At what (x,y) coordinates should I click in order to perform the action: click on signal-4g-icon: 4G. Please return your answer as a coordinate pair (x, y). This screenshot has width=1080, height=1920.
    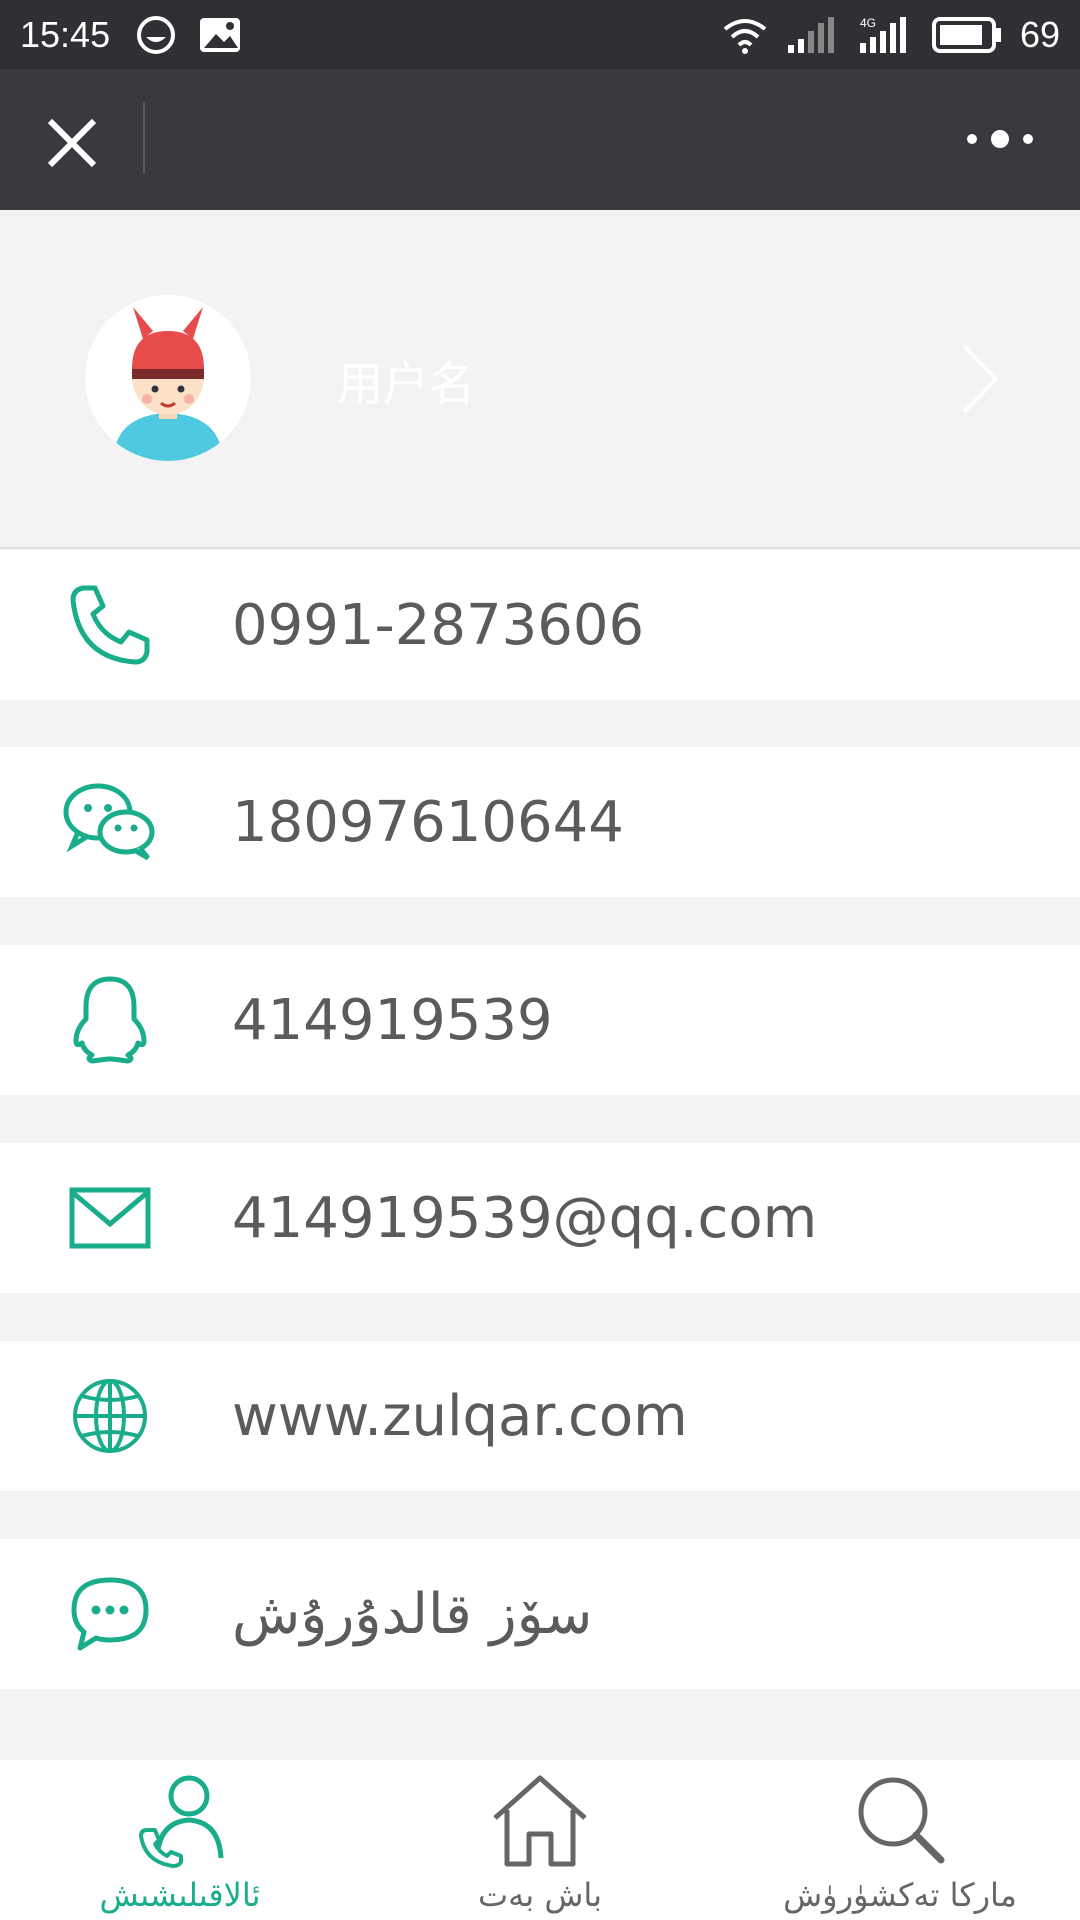
    Looking at the image, I should click on (882, 34).